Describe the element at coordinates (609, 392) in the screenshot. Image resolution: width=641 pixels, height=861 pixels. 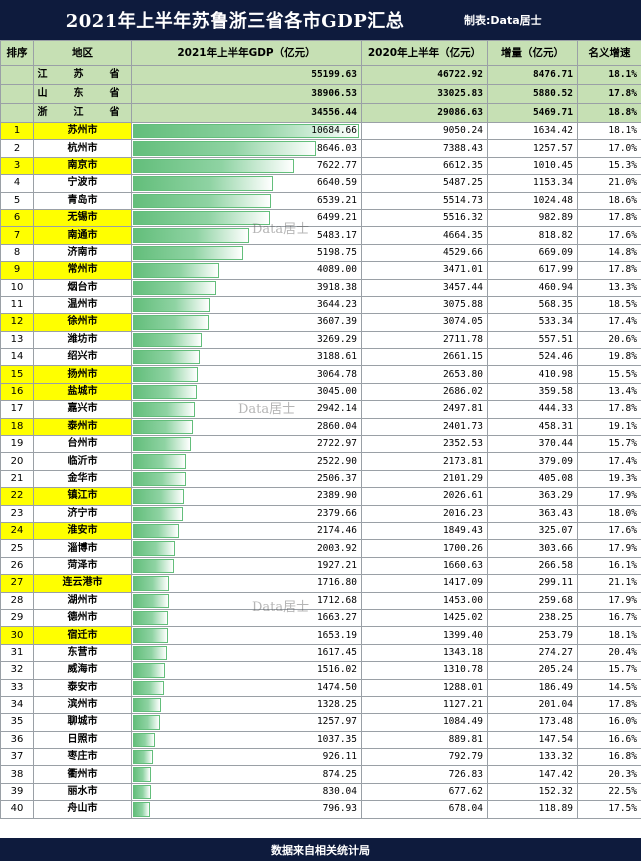
I see `city-growth: 13.4%` at that location.